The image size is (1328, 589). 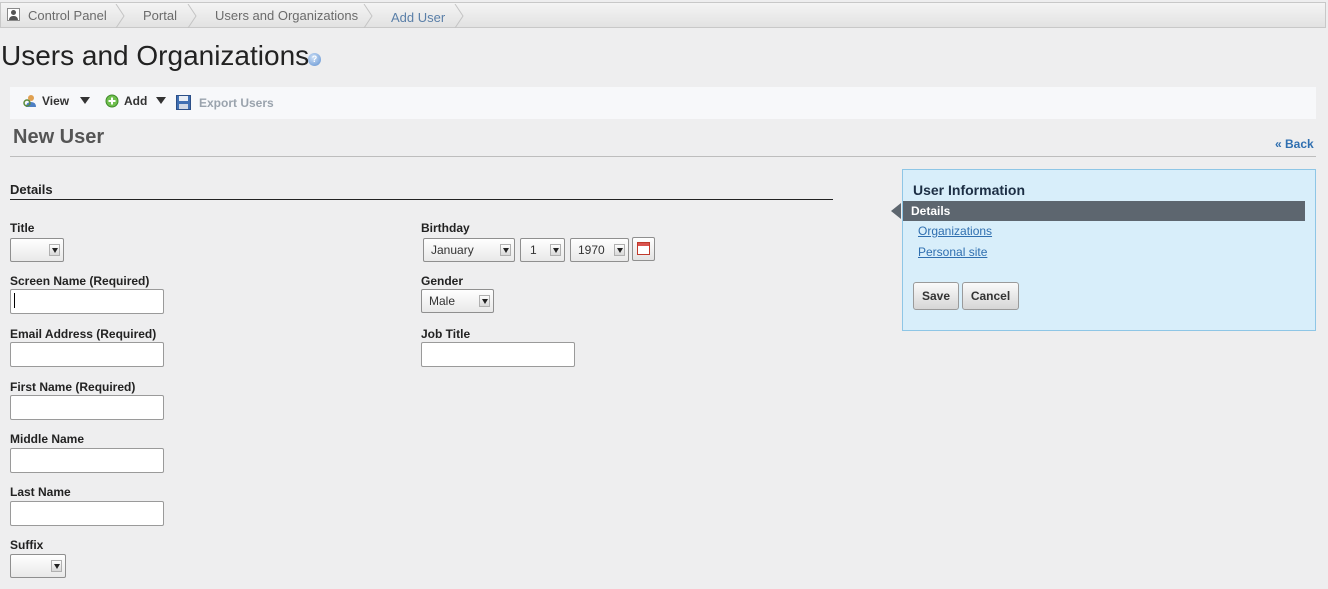 I want to click on birthday-day-select: 1, so click(x=542, y=250).